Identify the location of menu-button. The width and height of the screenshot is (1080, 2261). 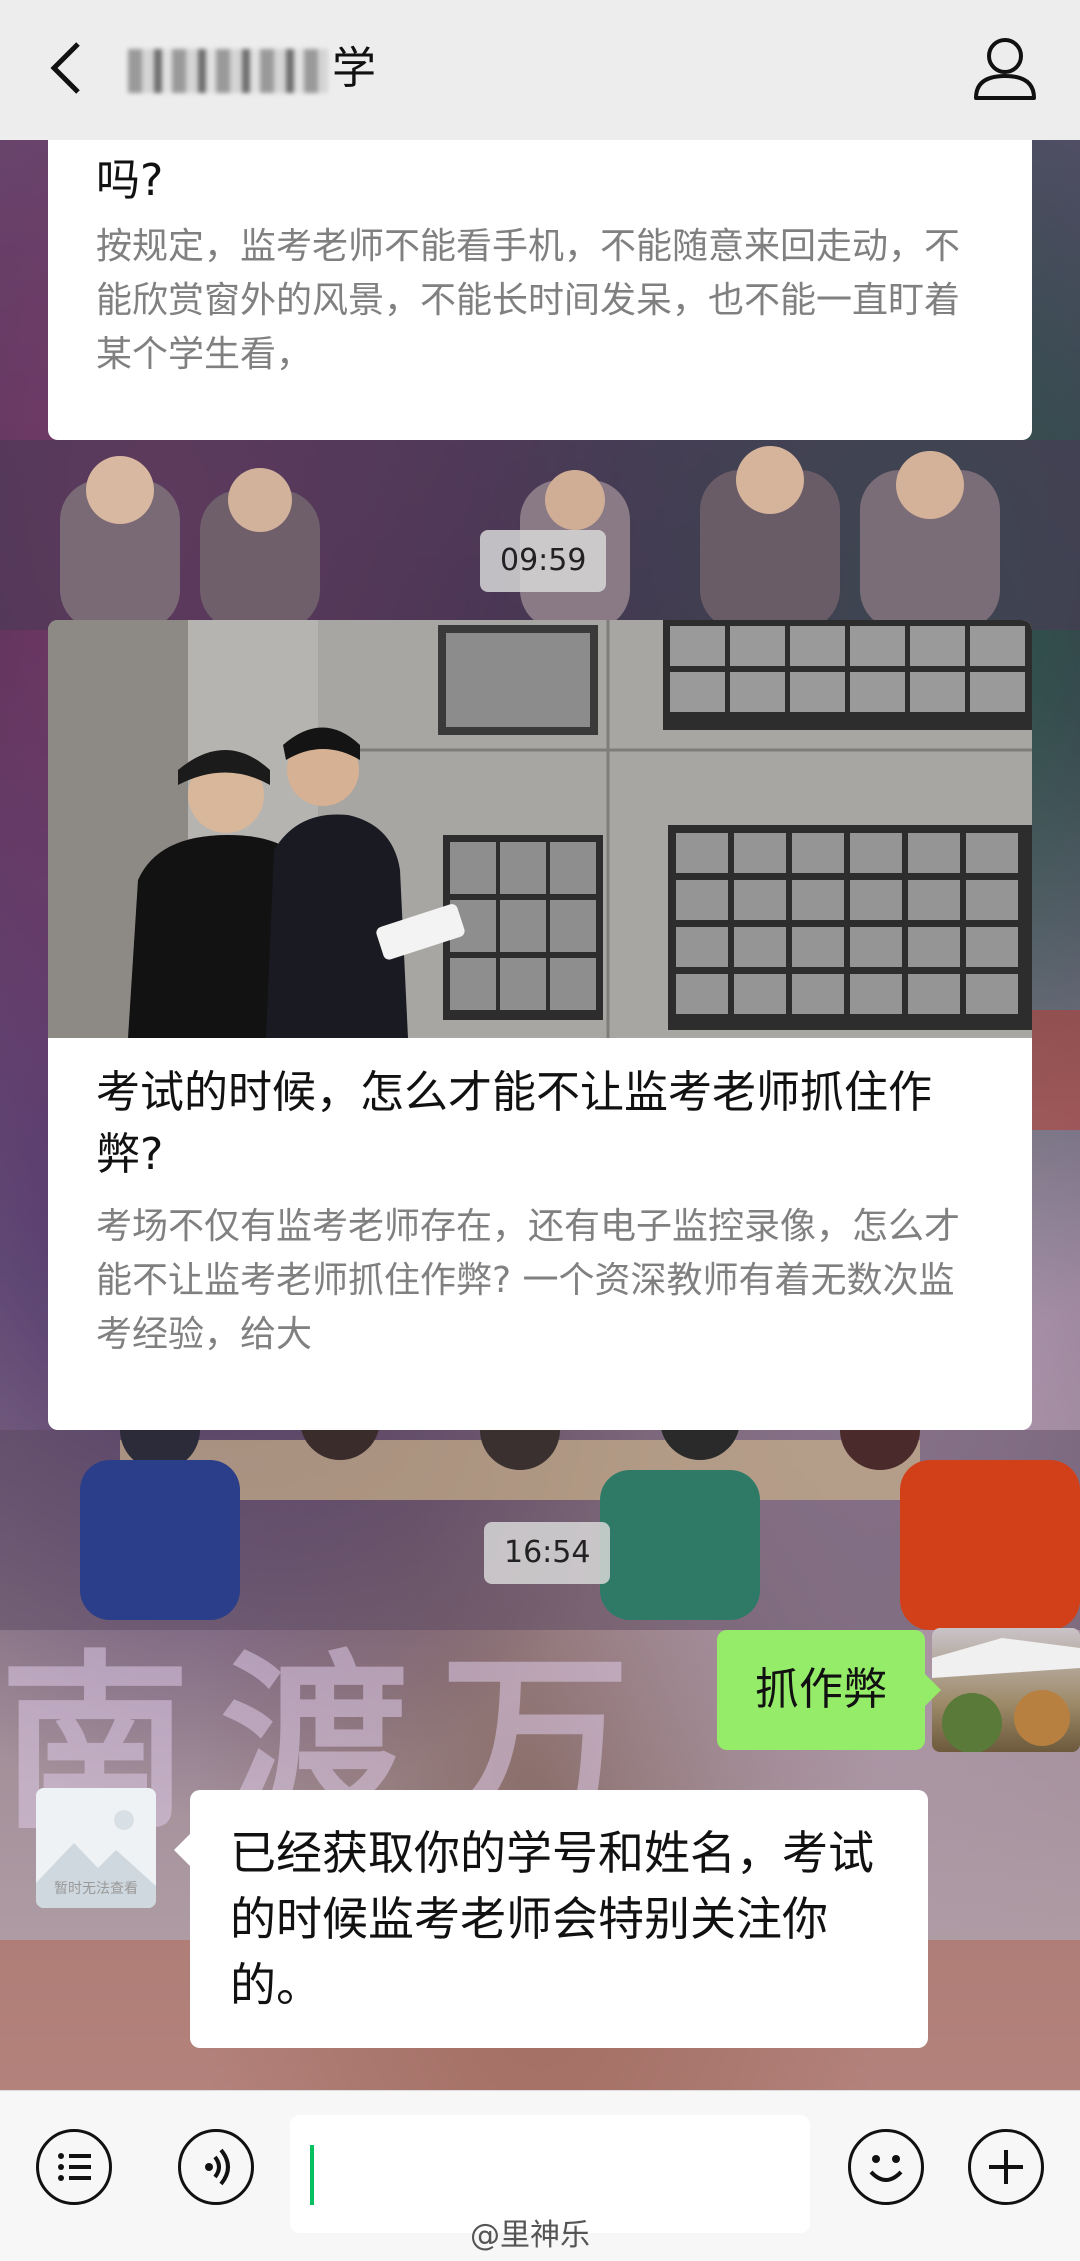
(74, 2167).